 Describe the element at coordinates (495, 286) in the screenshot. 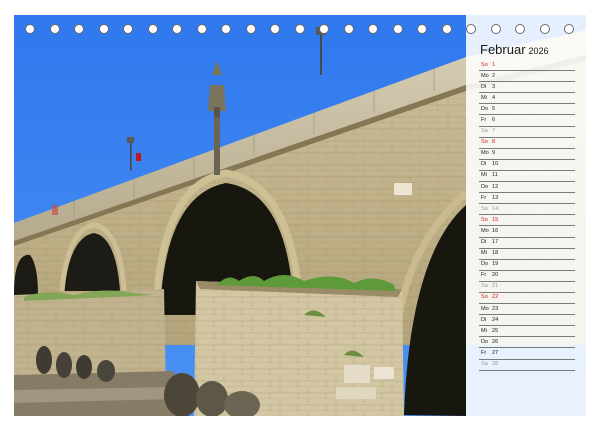

I see `day-number: 21` at that location.